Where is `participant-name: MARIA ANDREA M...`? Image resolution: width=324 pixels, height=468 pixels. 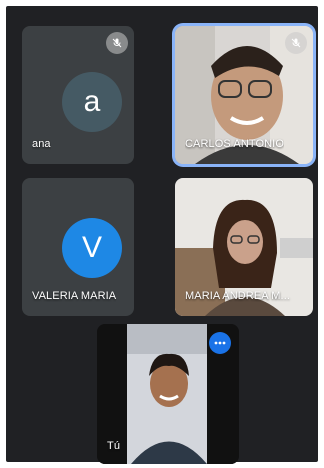
participant-name: MARIA ANDREA M... is located at coordinates (238, 296).